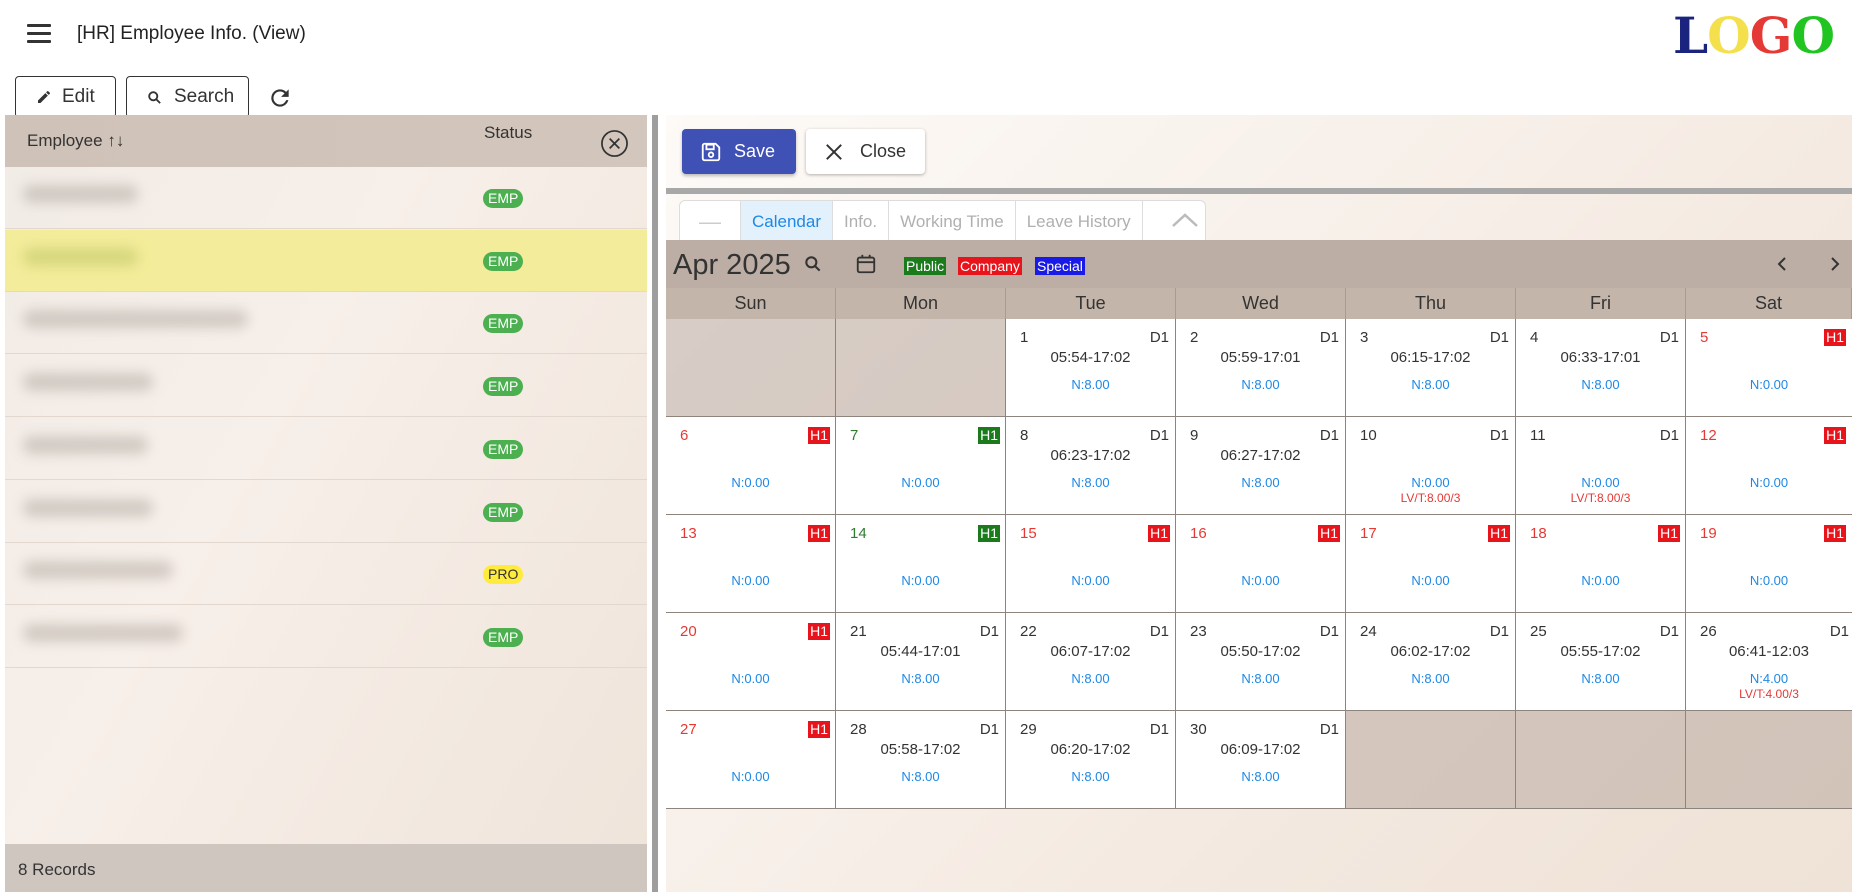 The height and width of the screenshot is (892, 1852). I want to click on tab-calendar: Calendar, so click(787, 222).